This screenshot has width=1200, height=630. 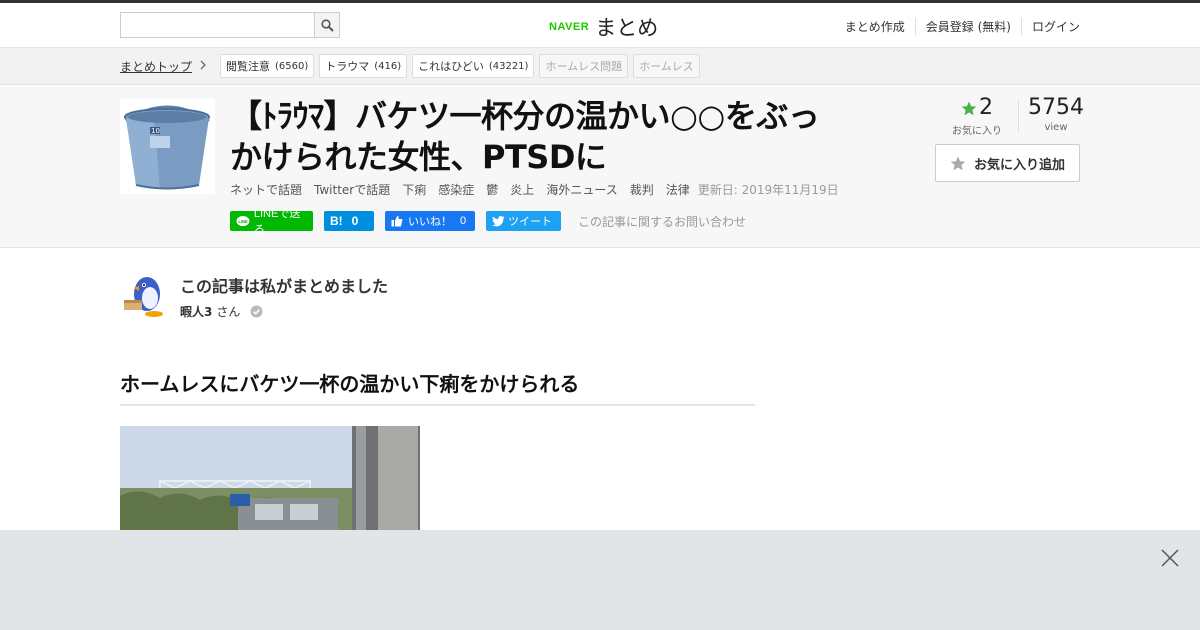 I want to click on riverside-photo-image, so click(x=270, y=481).